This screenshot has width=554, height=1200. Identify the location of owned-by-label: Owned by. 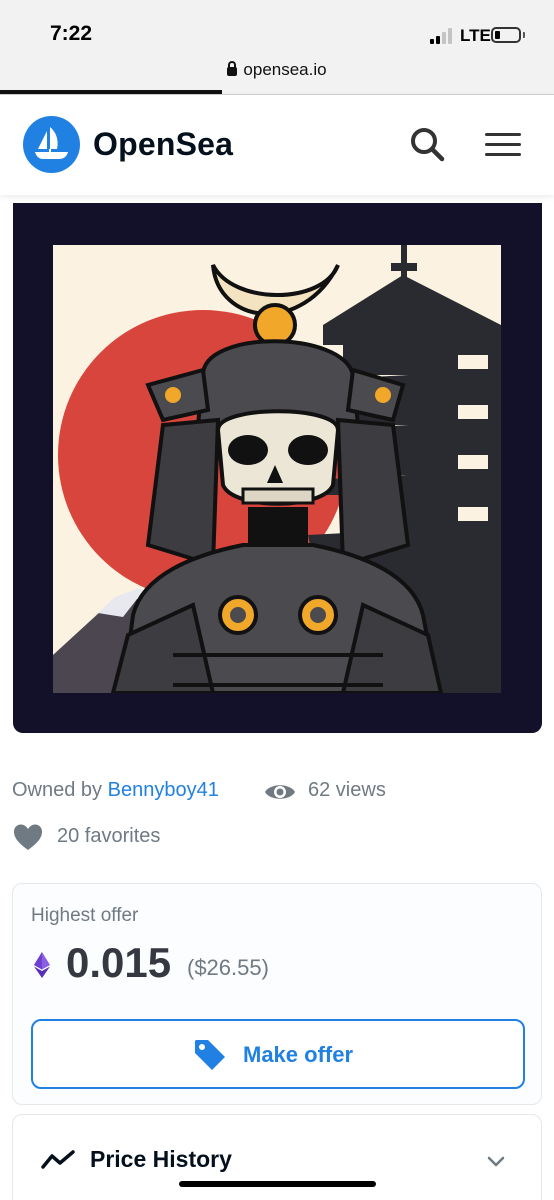
(57, 790).